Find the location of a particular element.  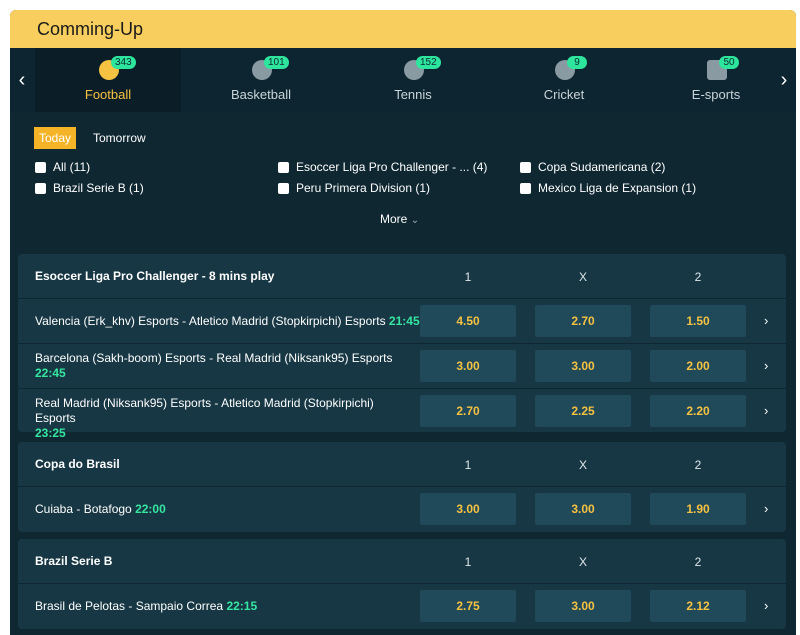

match-time: 22:15 is located at coordinates (242, 606).